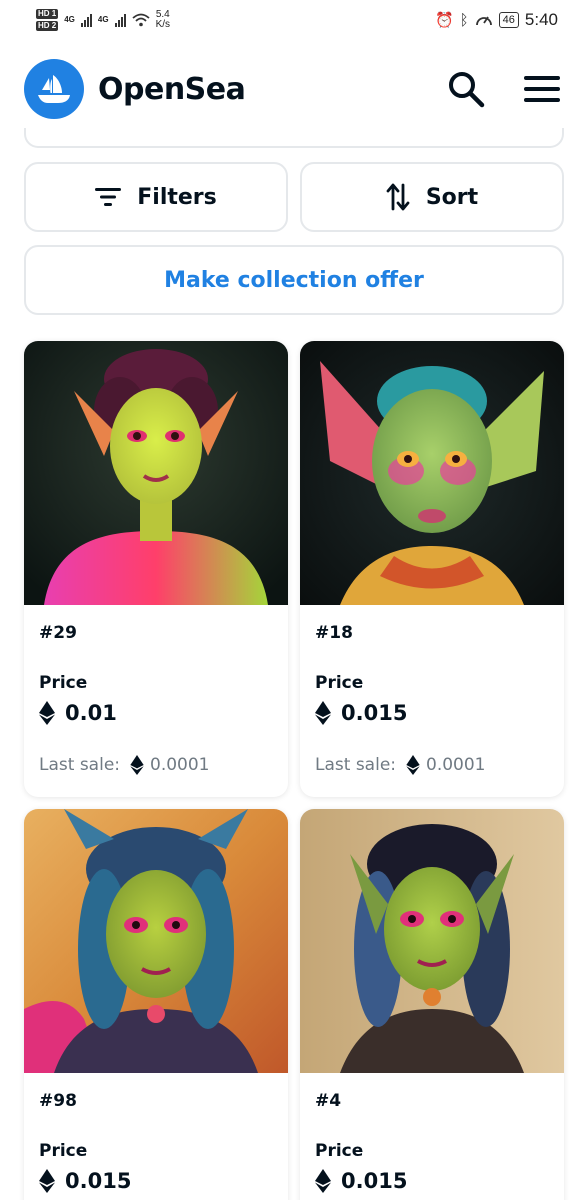 The width and height of the screenshot is (588, 1200). I want to click on search-bar-scrolled, so click(294, 138).